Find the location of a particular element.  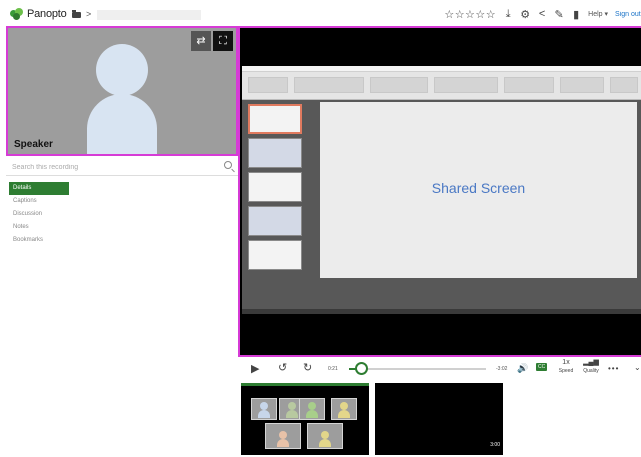

speaker-video-tile: Speaker ⇄ ⛶ is located at coordinates (122, 91).